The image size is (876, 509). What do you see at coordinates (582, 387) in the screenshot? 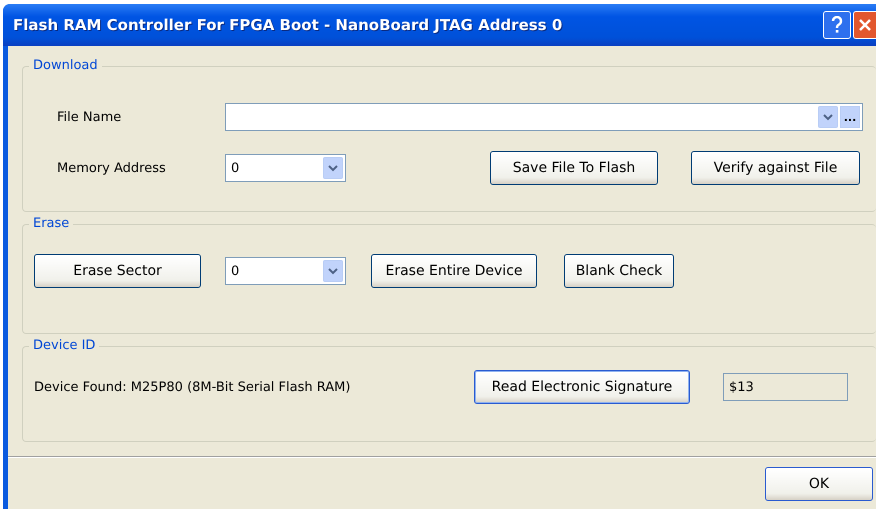
I see `read-signature-button: Read Electronic Signature` at bounding box center [582, 387].